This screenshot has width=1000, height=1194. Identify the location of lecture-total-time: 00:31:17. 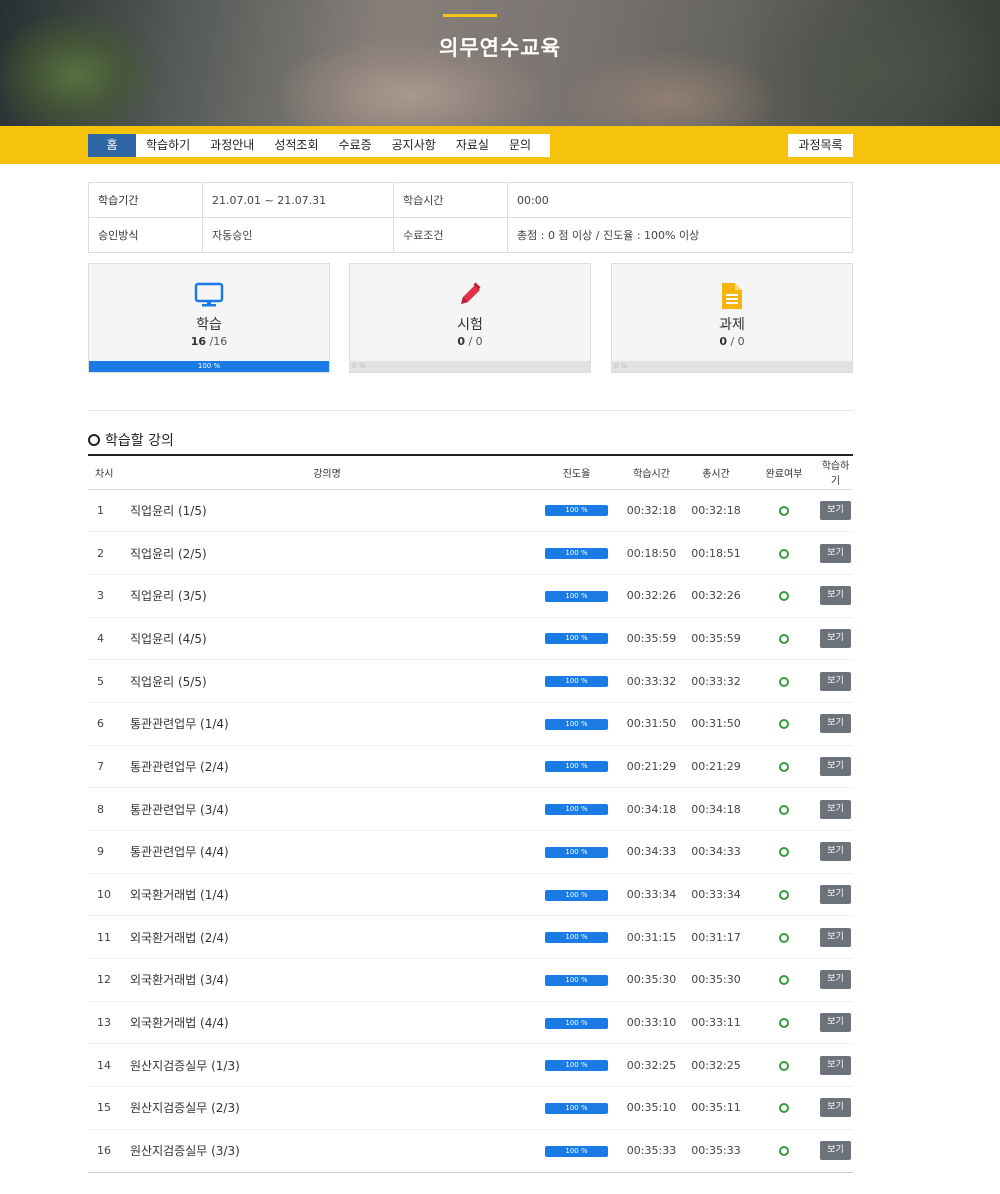
(716, 937).